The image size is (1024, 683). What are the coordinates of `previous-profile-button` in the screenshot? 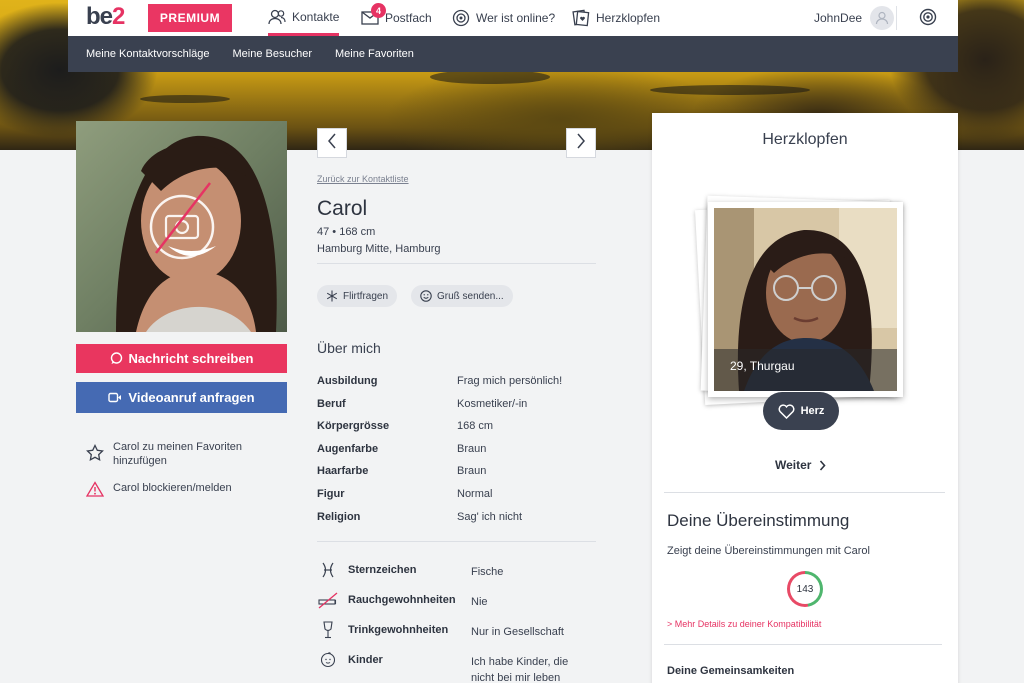 It's located at (332, 143).